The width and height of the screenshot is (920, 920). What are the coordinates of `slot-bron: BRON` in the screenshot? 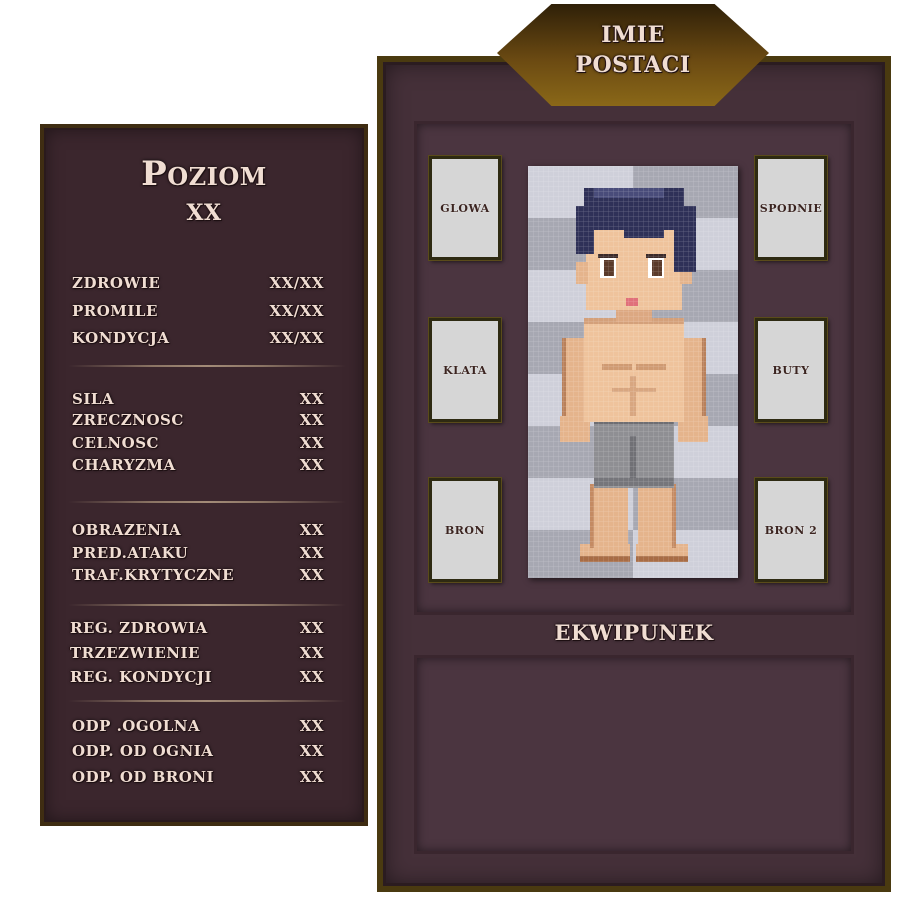 It's located at (465, 530).